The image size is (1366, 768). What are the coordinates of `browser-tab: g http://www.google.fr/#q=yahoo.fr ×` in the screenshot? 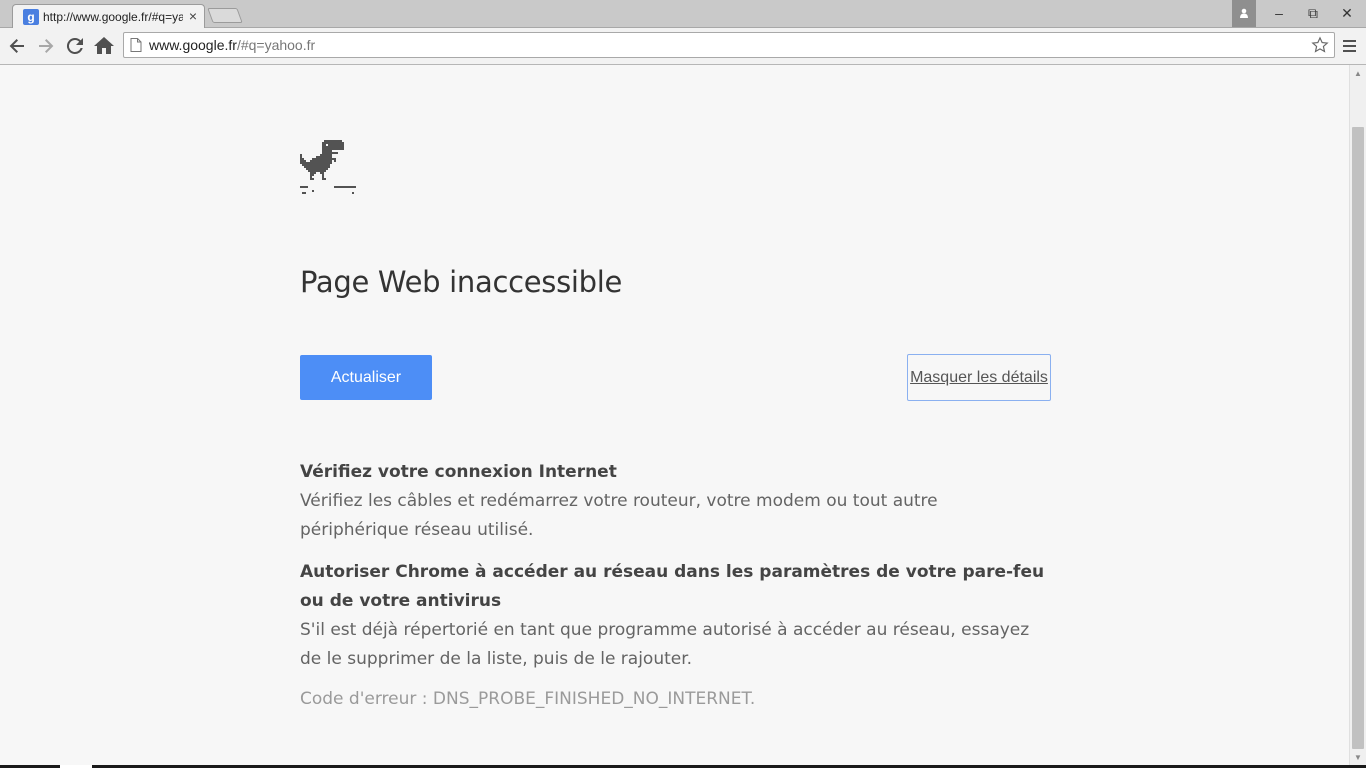 It's located at (108, 16).